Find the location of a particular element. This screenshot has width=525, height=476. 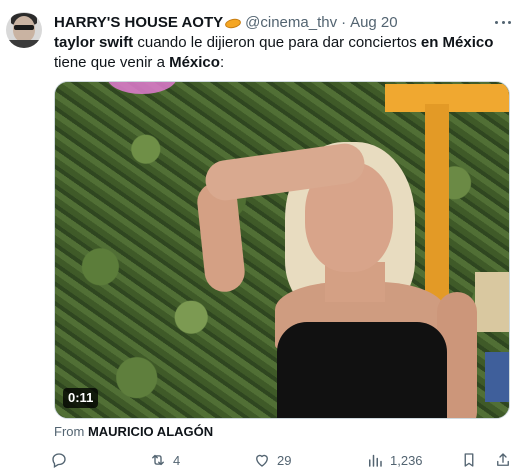

retweet-icon is located at coordinates (158, 460).